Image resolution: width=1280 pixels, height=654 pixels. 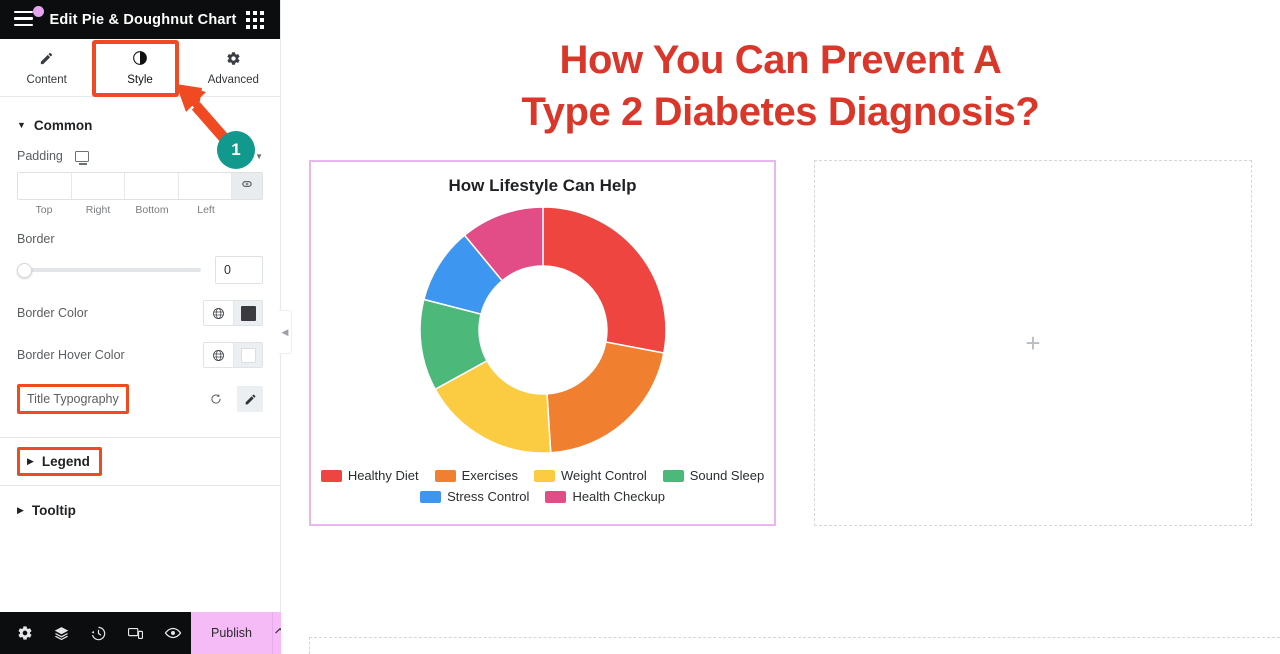 I want to click on title-typography-edit-button, so click(x=250, y=399).